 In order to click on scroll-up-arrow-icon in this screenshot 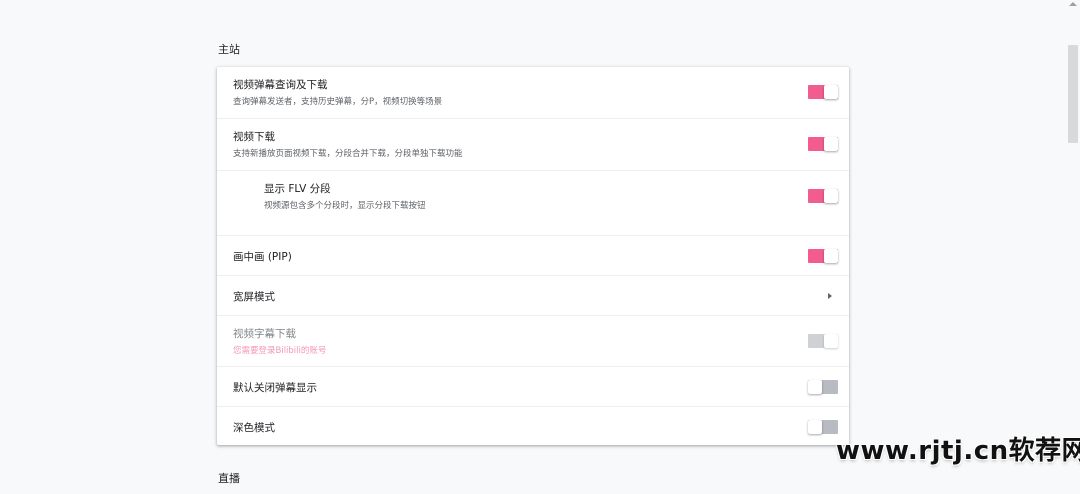, I will do `click(1073, 4)`.